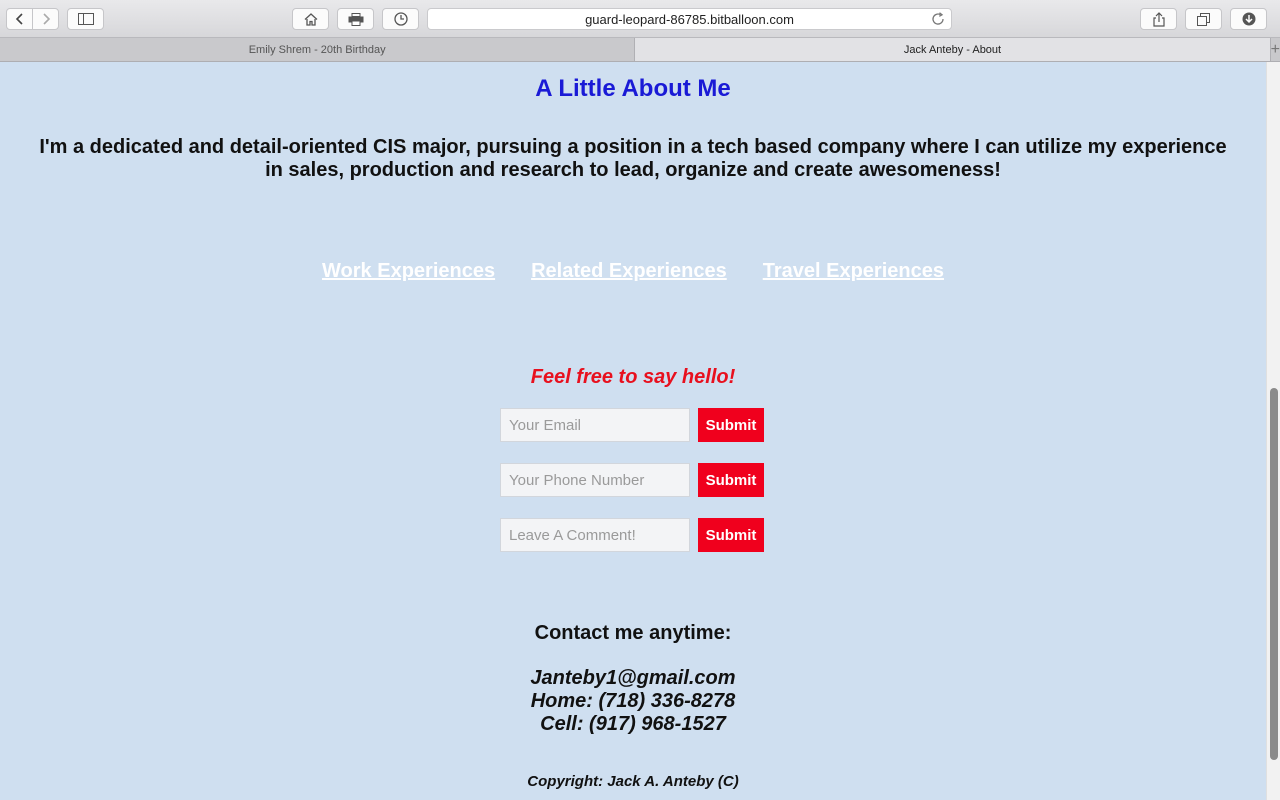 The width and height of the screenshot is (1280, 800). Describe the element at coordinates (731, 535) in the screenshot. I see `comment-submit-button: Submit` at that location.